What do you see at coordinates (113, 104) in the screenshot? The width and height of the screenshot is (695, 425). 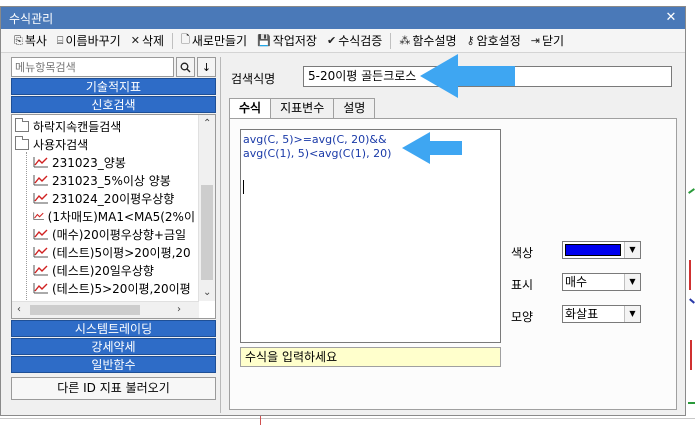 I see `category-signal-search: 신호검색` at bounding box center [113, 104].